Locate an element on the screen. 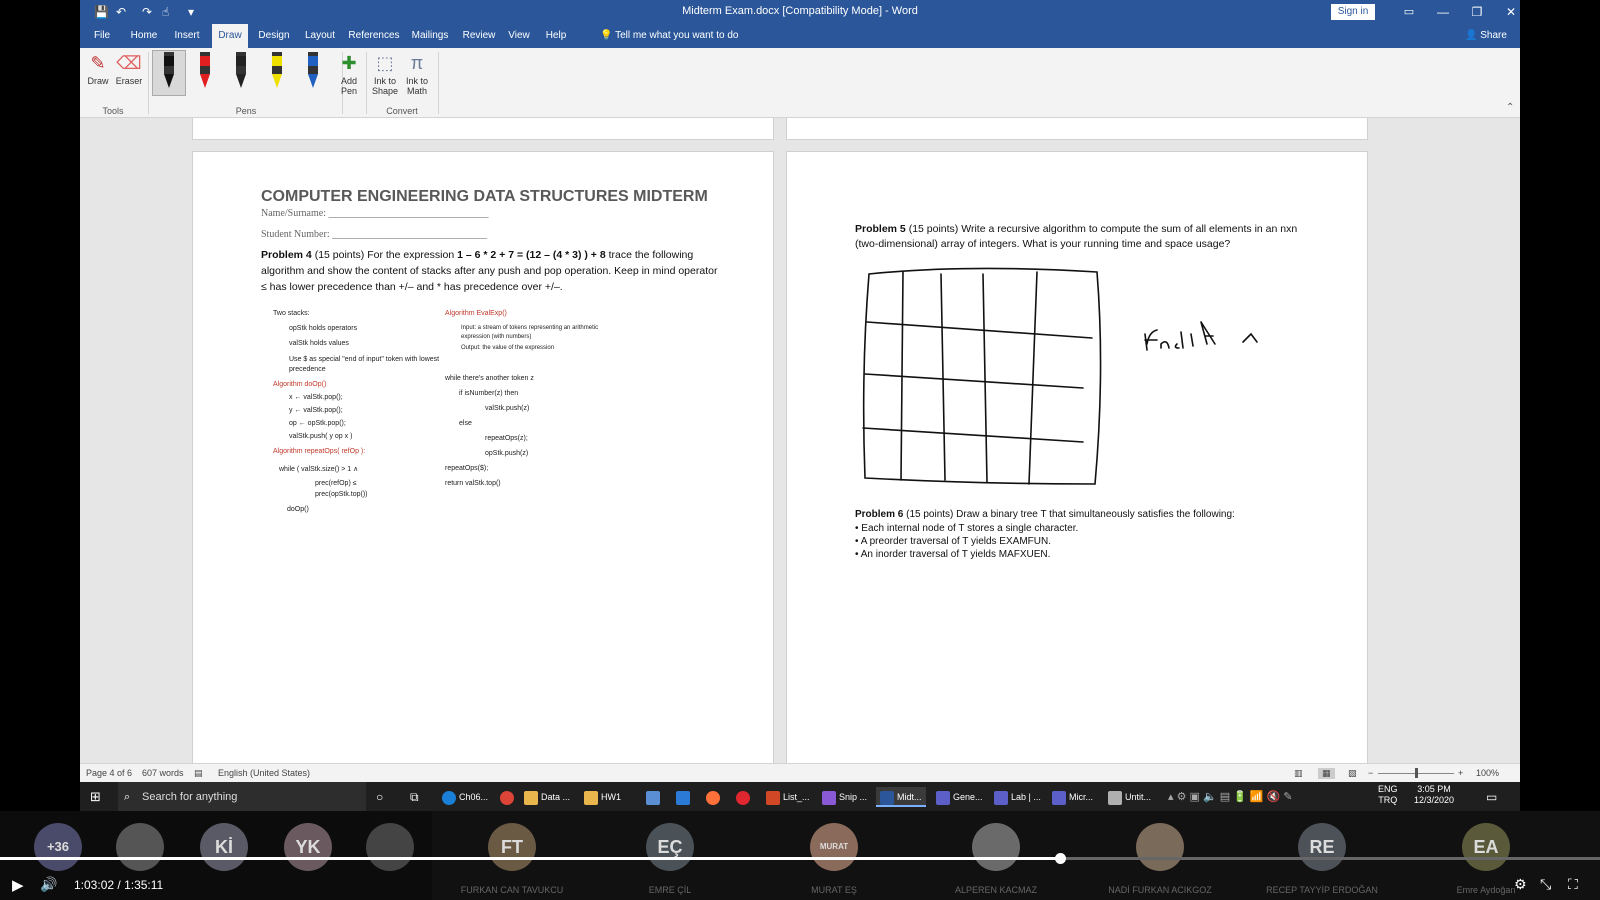 This screenshot has height=900, width=1600. pip-icon: ⤡ is located at coordinates (1545, 884).